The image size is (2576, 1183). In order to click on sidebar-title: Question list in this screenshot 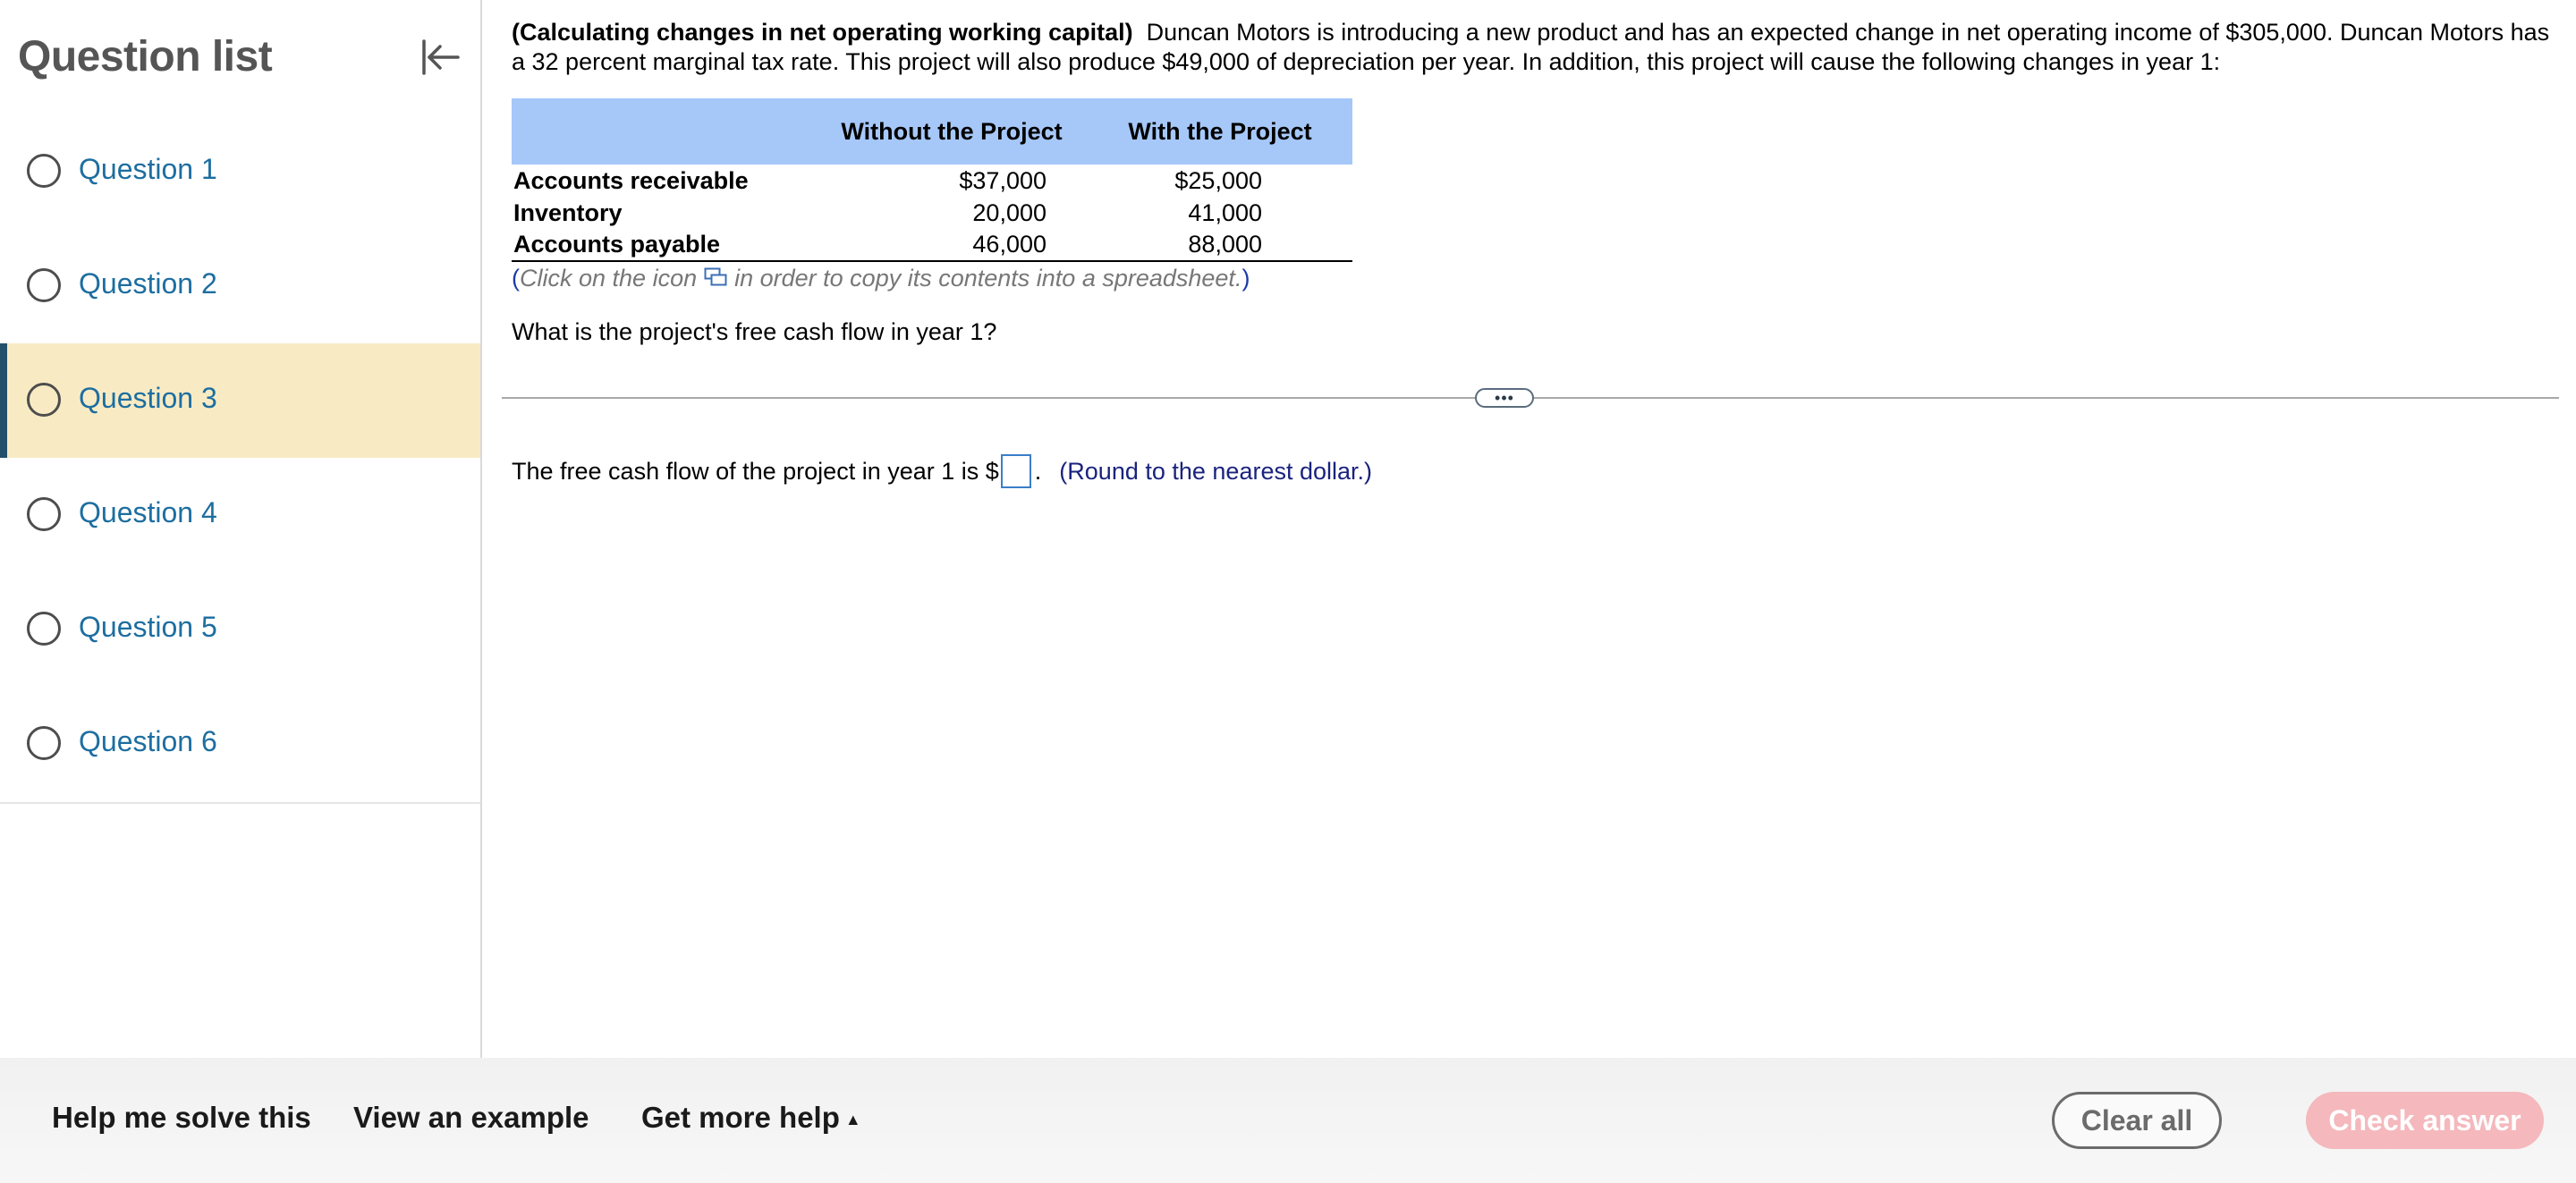, I will do `click(145, 56)`.